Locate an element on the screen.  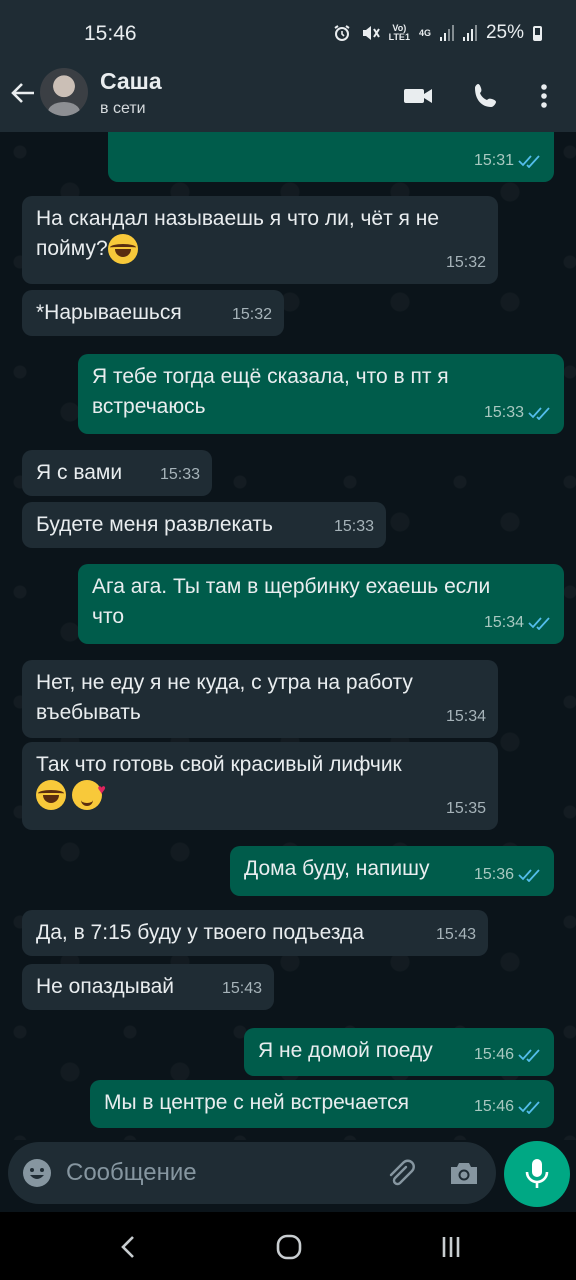
message-meta: 15:36 is located at coordinates (508, 875).